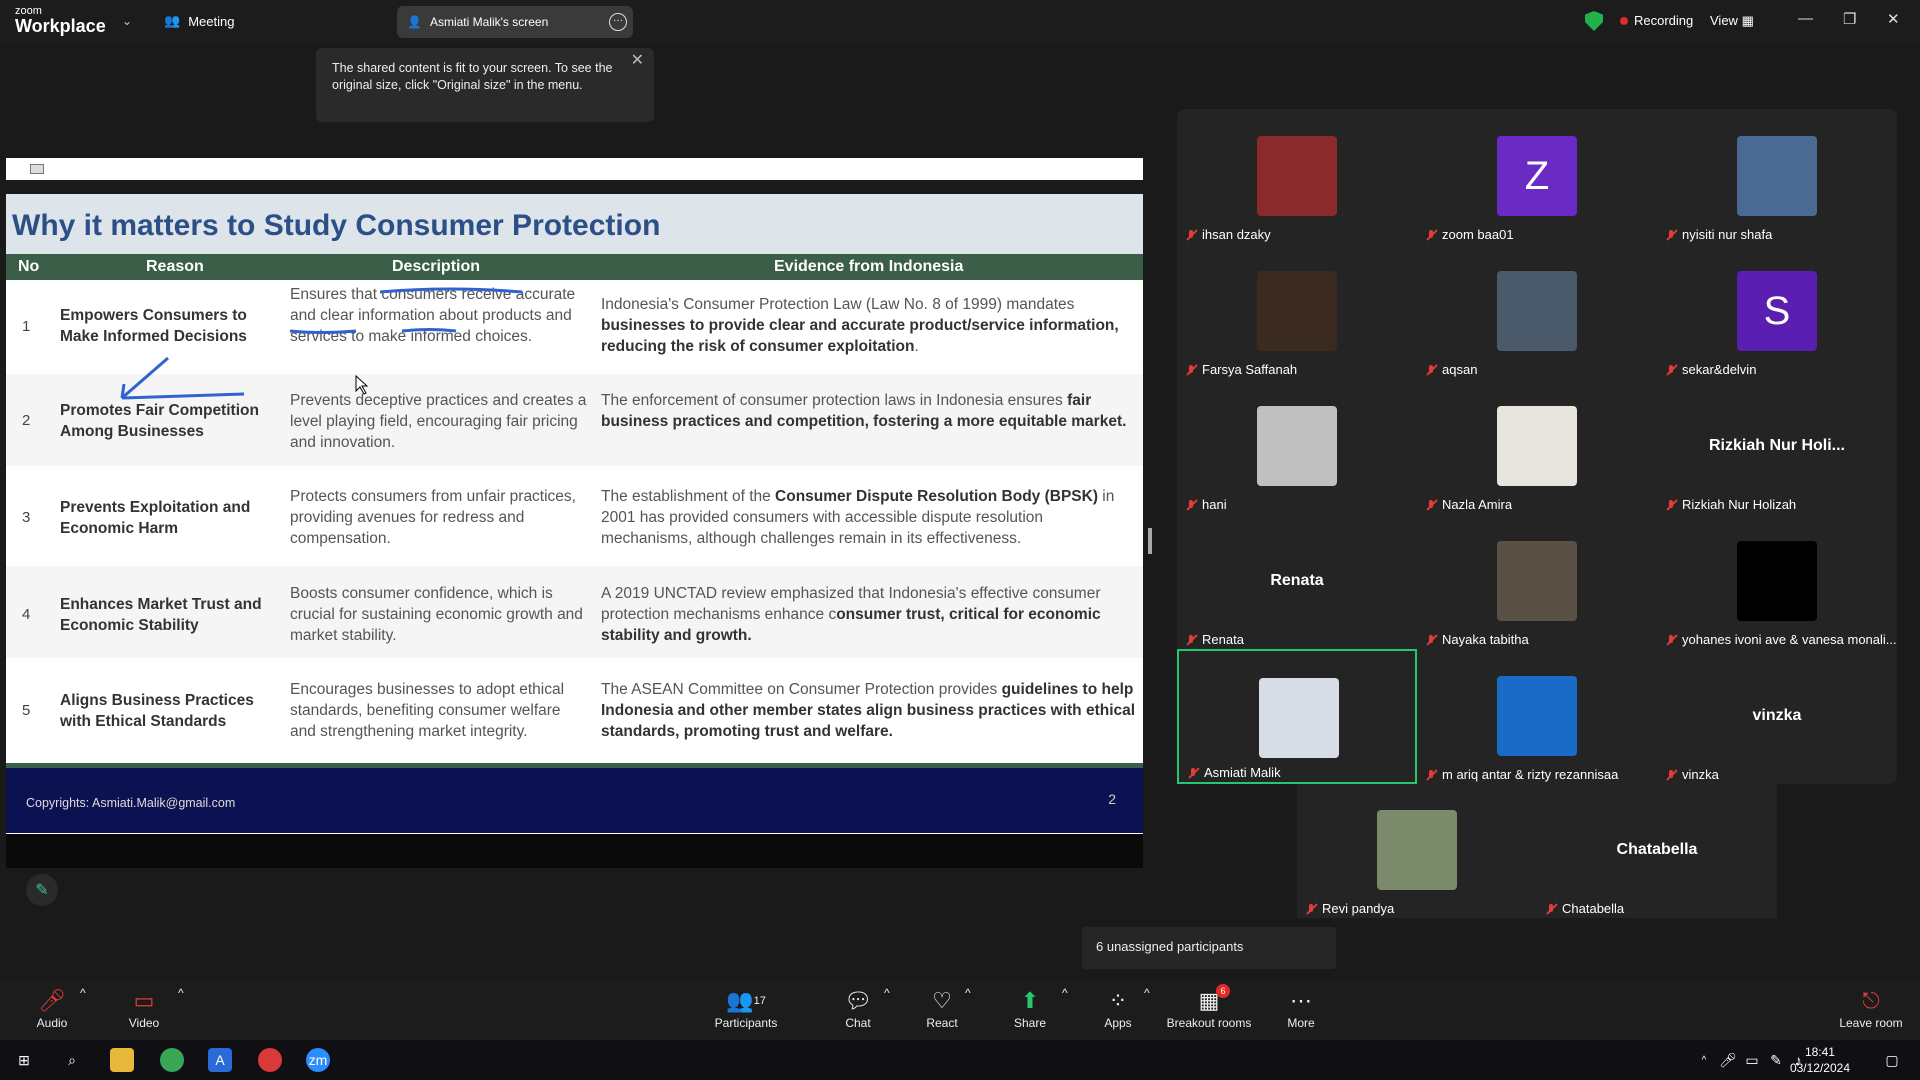 This screenshot has height=1080, width=1920. What do you see at coordinates (1147, 993) in the screenshot?
I see `apps-options-caret-icon: ^` at bounding box center [1147, 993].